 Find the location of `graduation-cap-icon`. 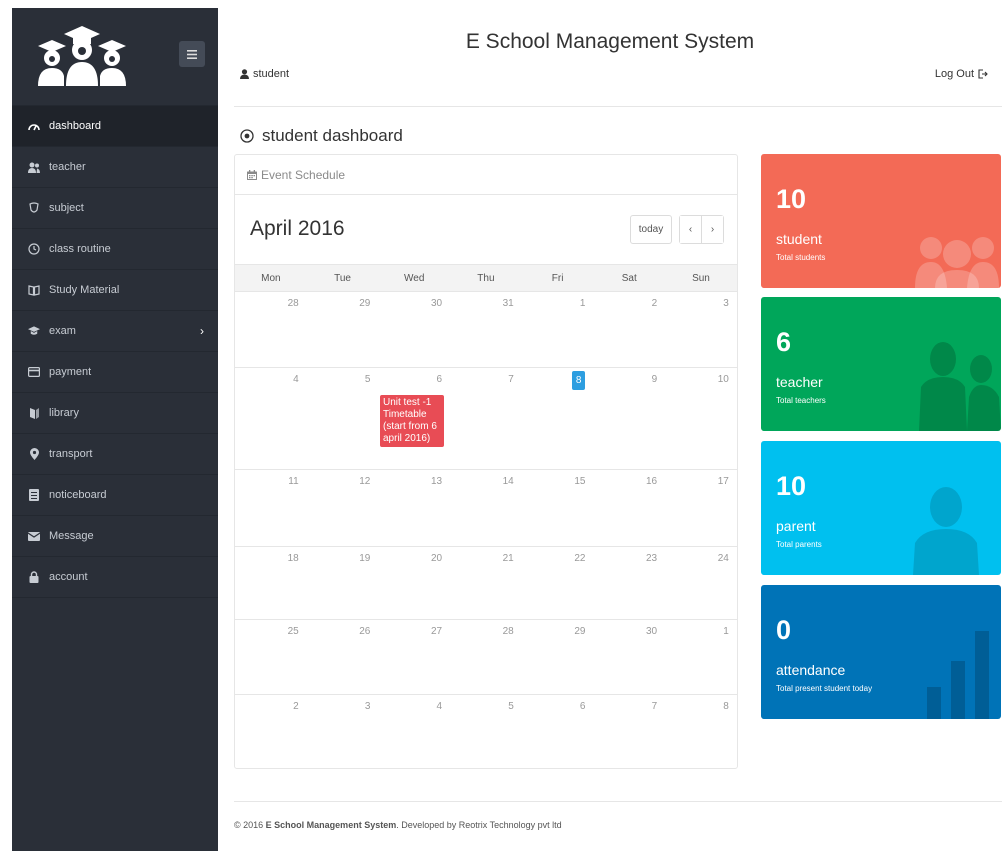

graduation-cap-icon is located at coordinates (34, 331).